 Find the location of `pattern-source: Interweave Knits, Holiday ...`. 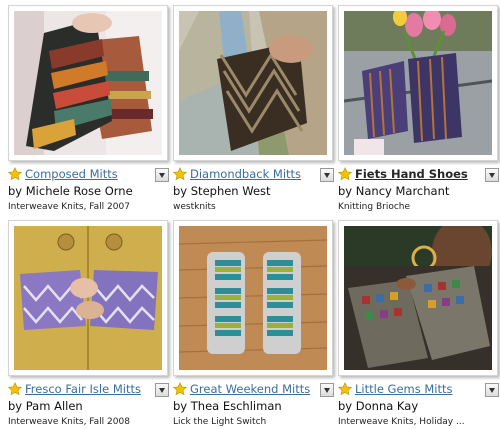

pattern-source: Interweave Knits, Holiday ... is located at coordinates (401, 422).